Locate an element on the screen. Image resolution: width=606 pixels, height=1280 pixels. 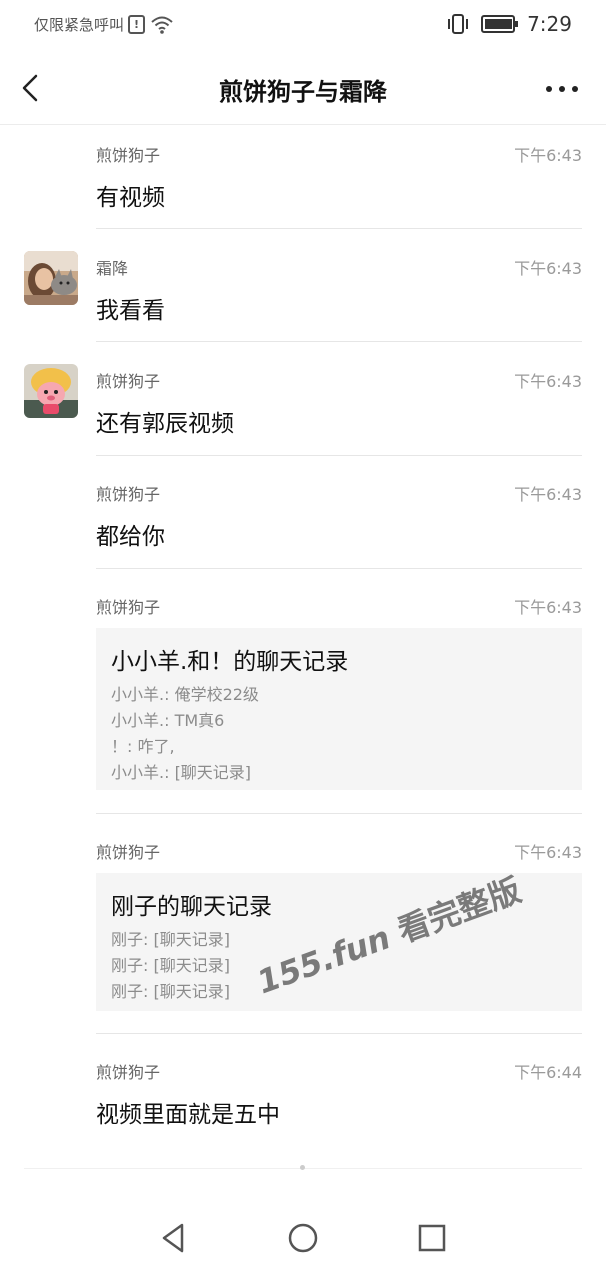
square-recents-icon is located at coordinates (432, 1238).